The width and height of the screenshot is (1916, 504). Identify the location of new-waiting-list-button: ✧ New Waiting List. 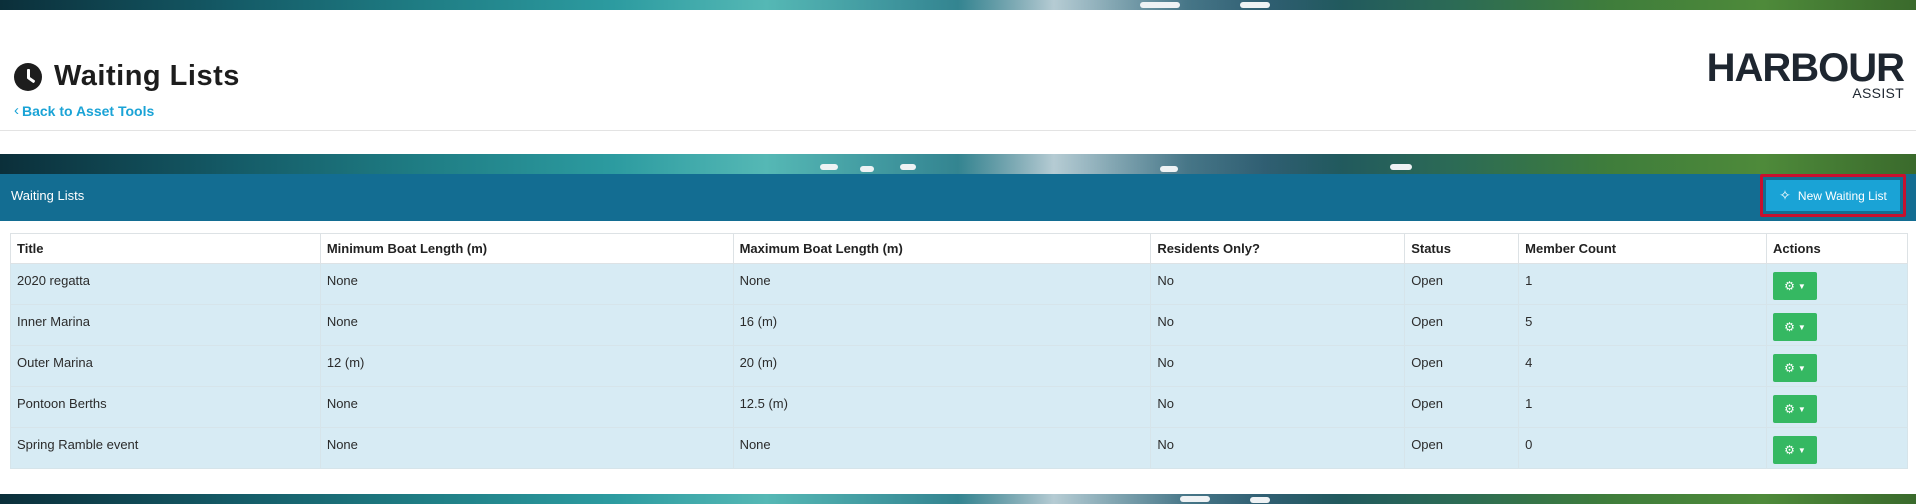
(1833, 195).